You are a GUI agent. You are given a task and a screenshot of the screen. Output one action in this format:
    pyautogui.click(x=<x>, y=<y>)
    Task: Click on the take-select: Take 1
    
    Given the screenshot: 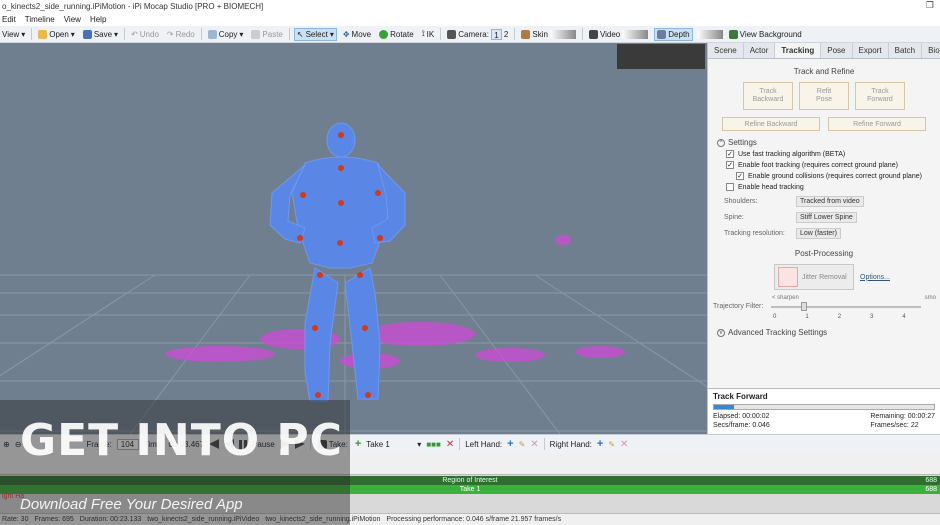 What is the action you would take?
    pyautogui.click(x=389, y=444)
    